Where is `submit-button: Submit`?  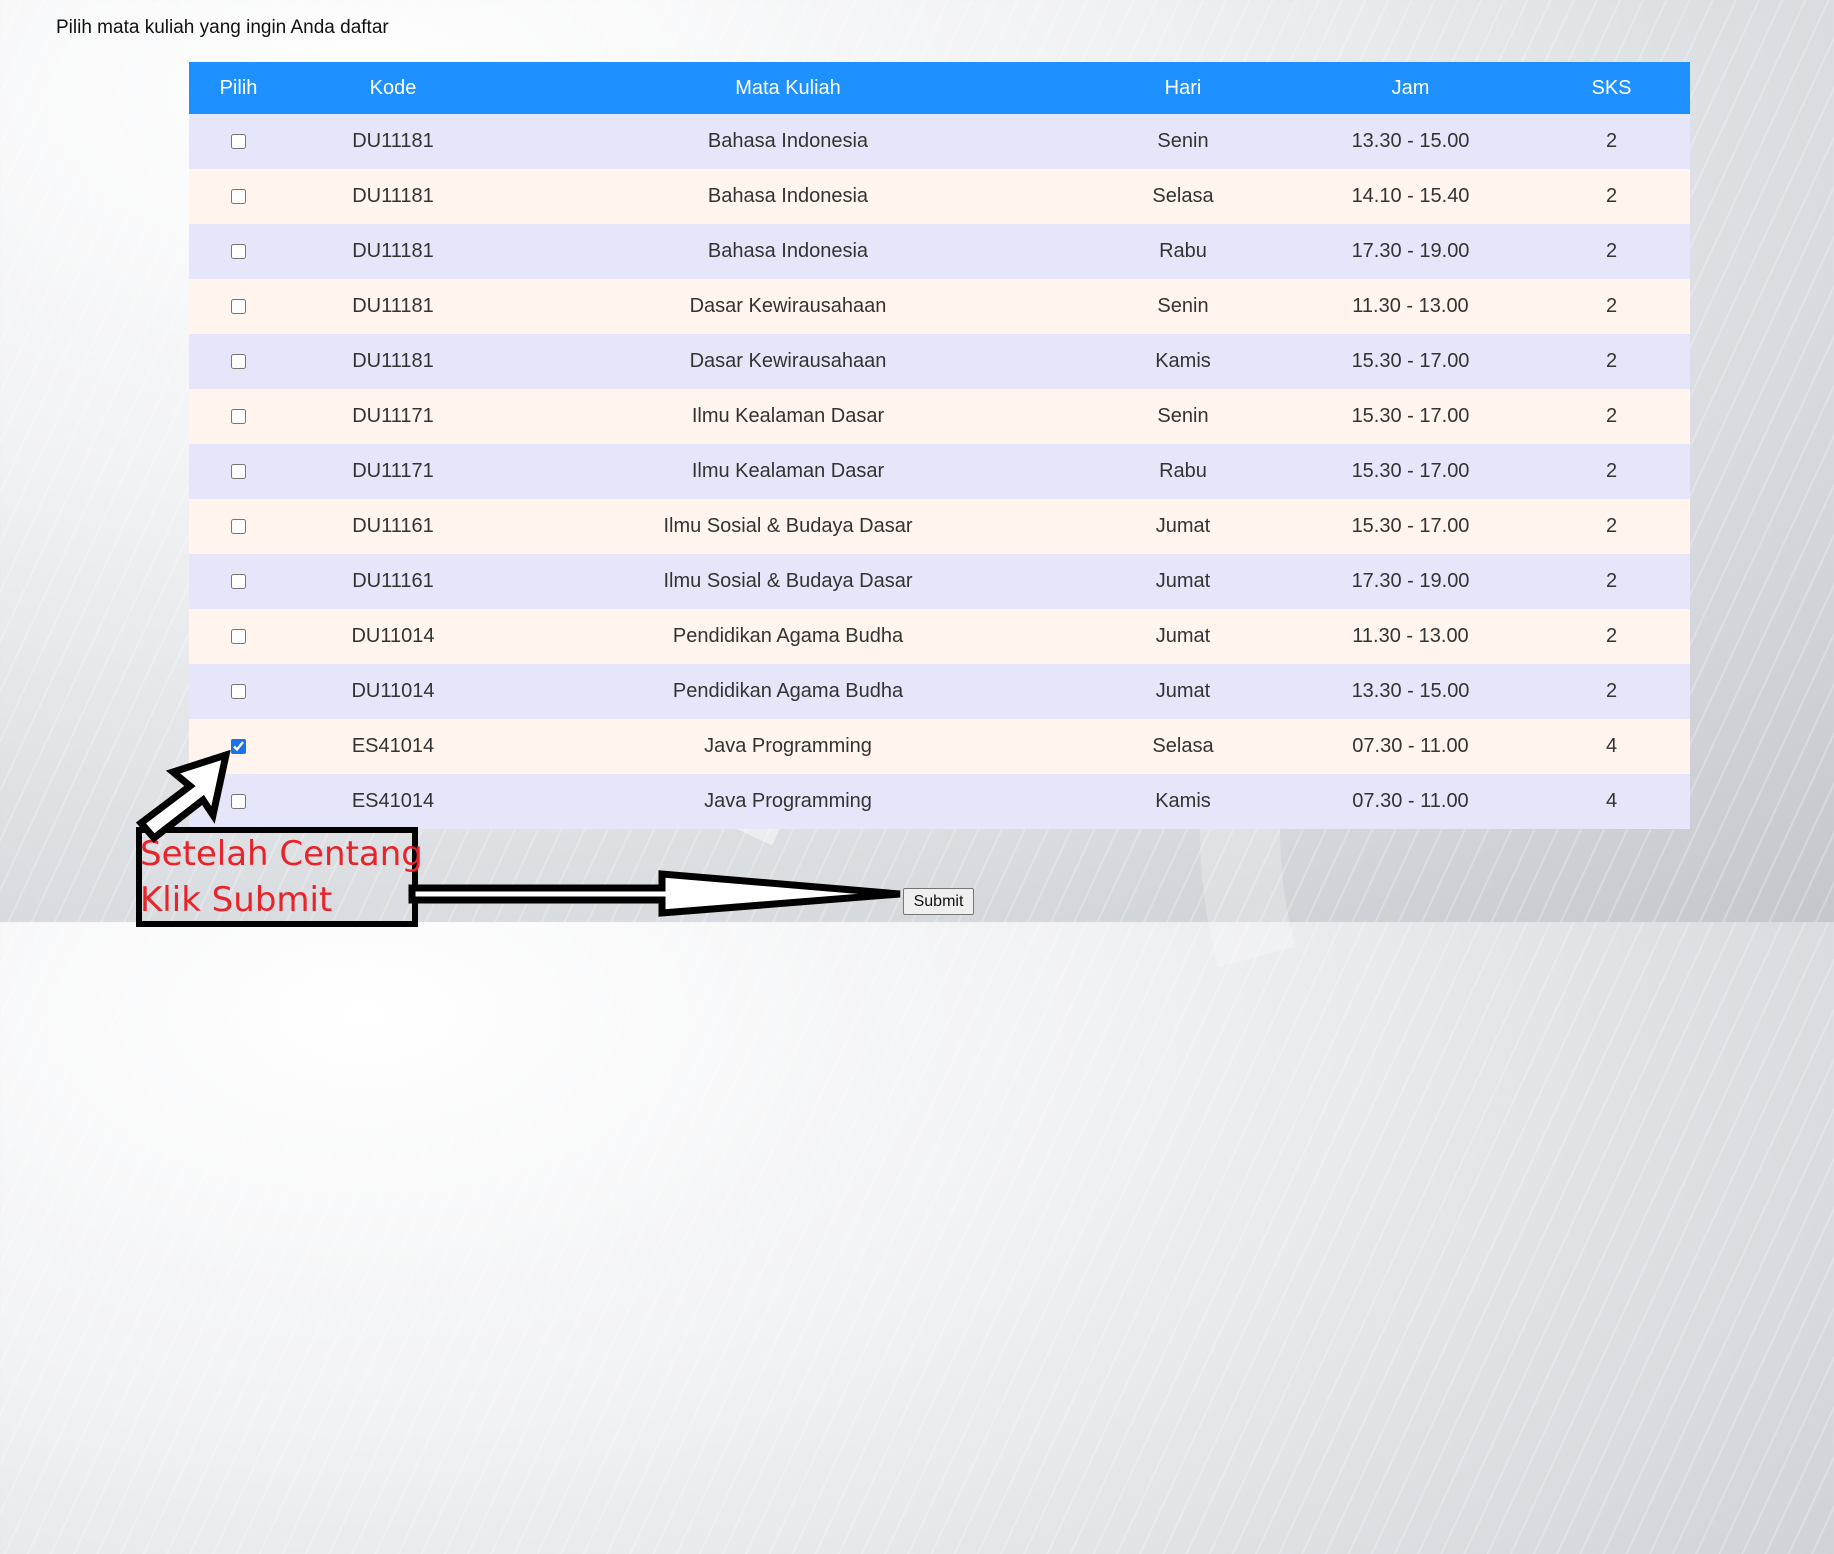
submit-button: Submit is located at coordinates (938, 901).